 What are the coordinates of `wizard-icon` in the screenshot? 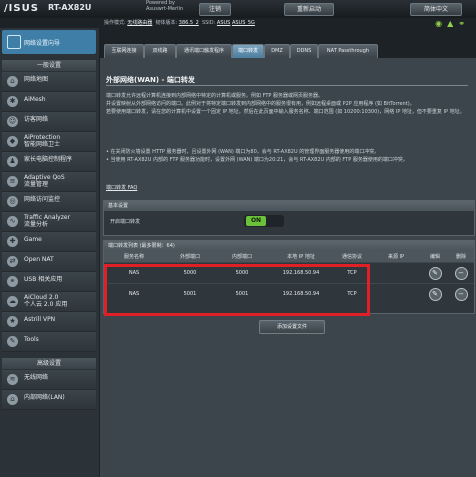 It's located at (14, 42).